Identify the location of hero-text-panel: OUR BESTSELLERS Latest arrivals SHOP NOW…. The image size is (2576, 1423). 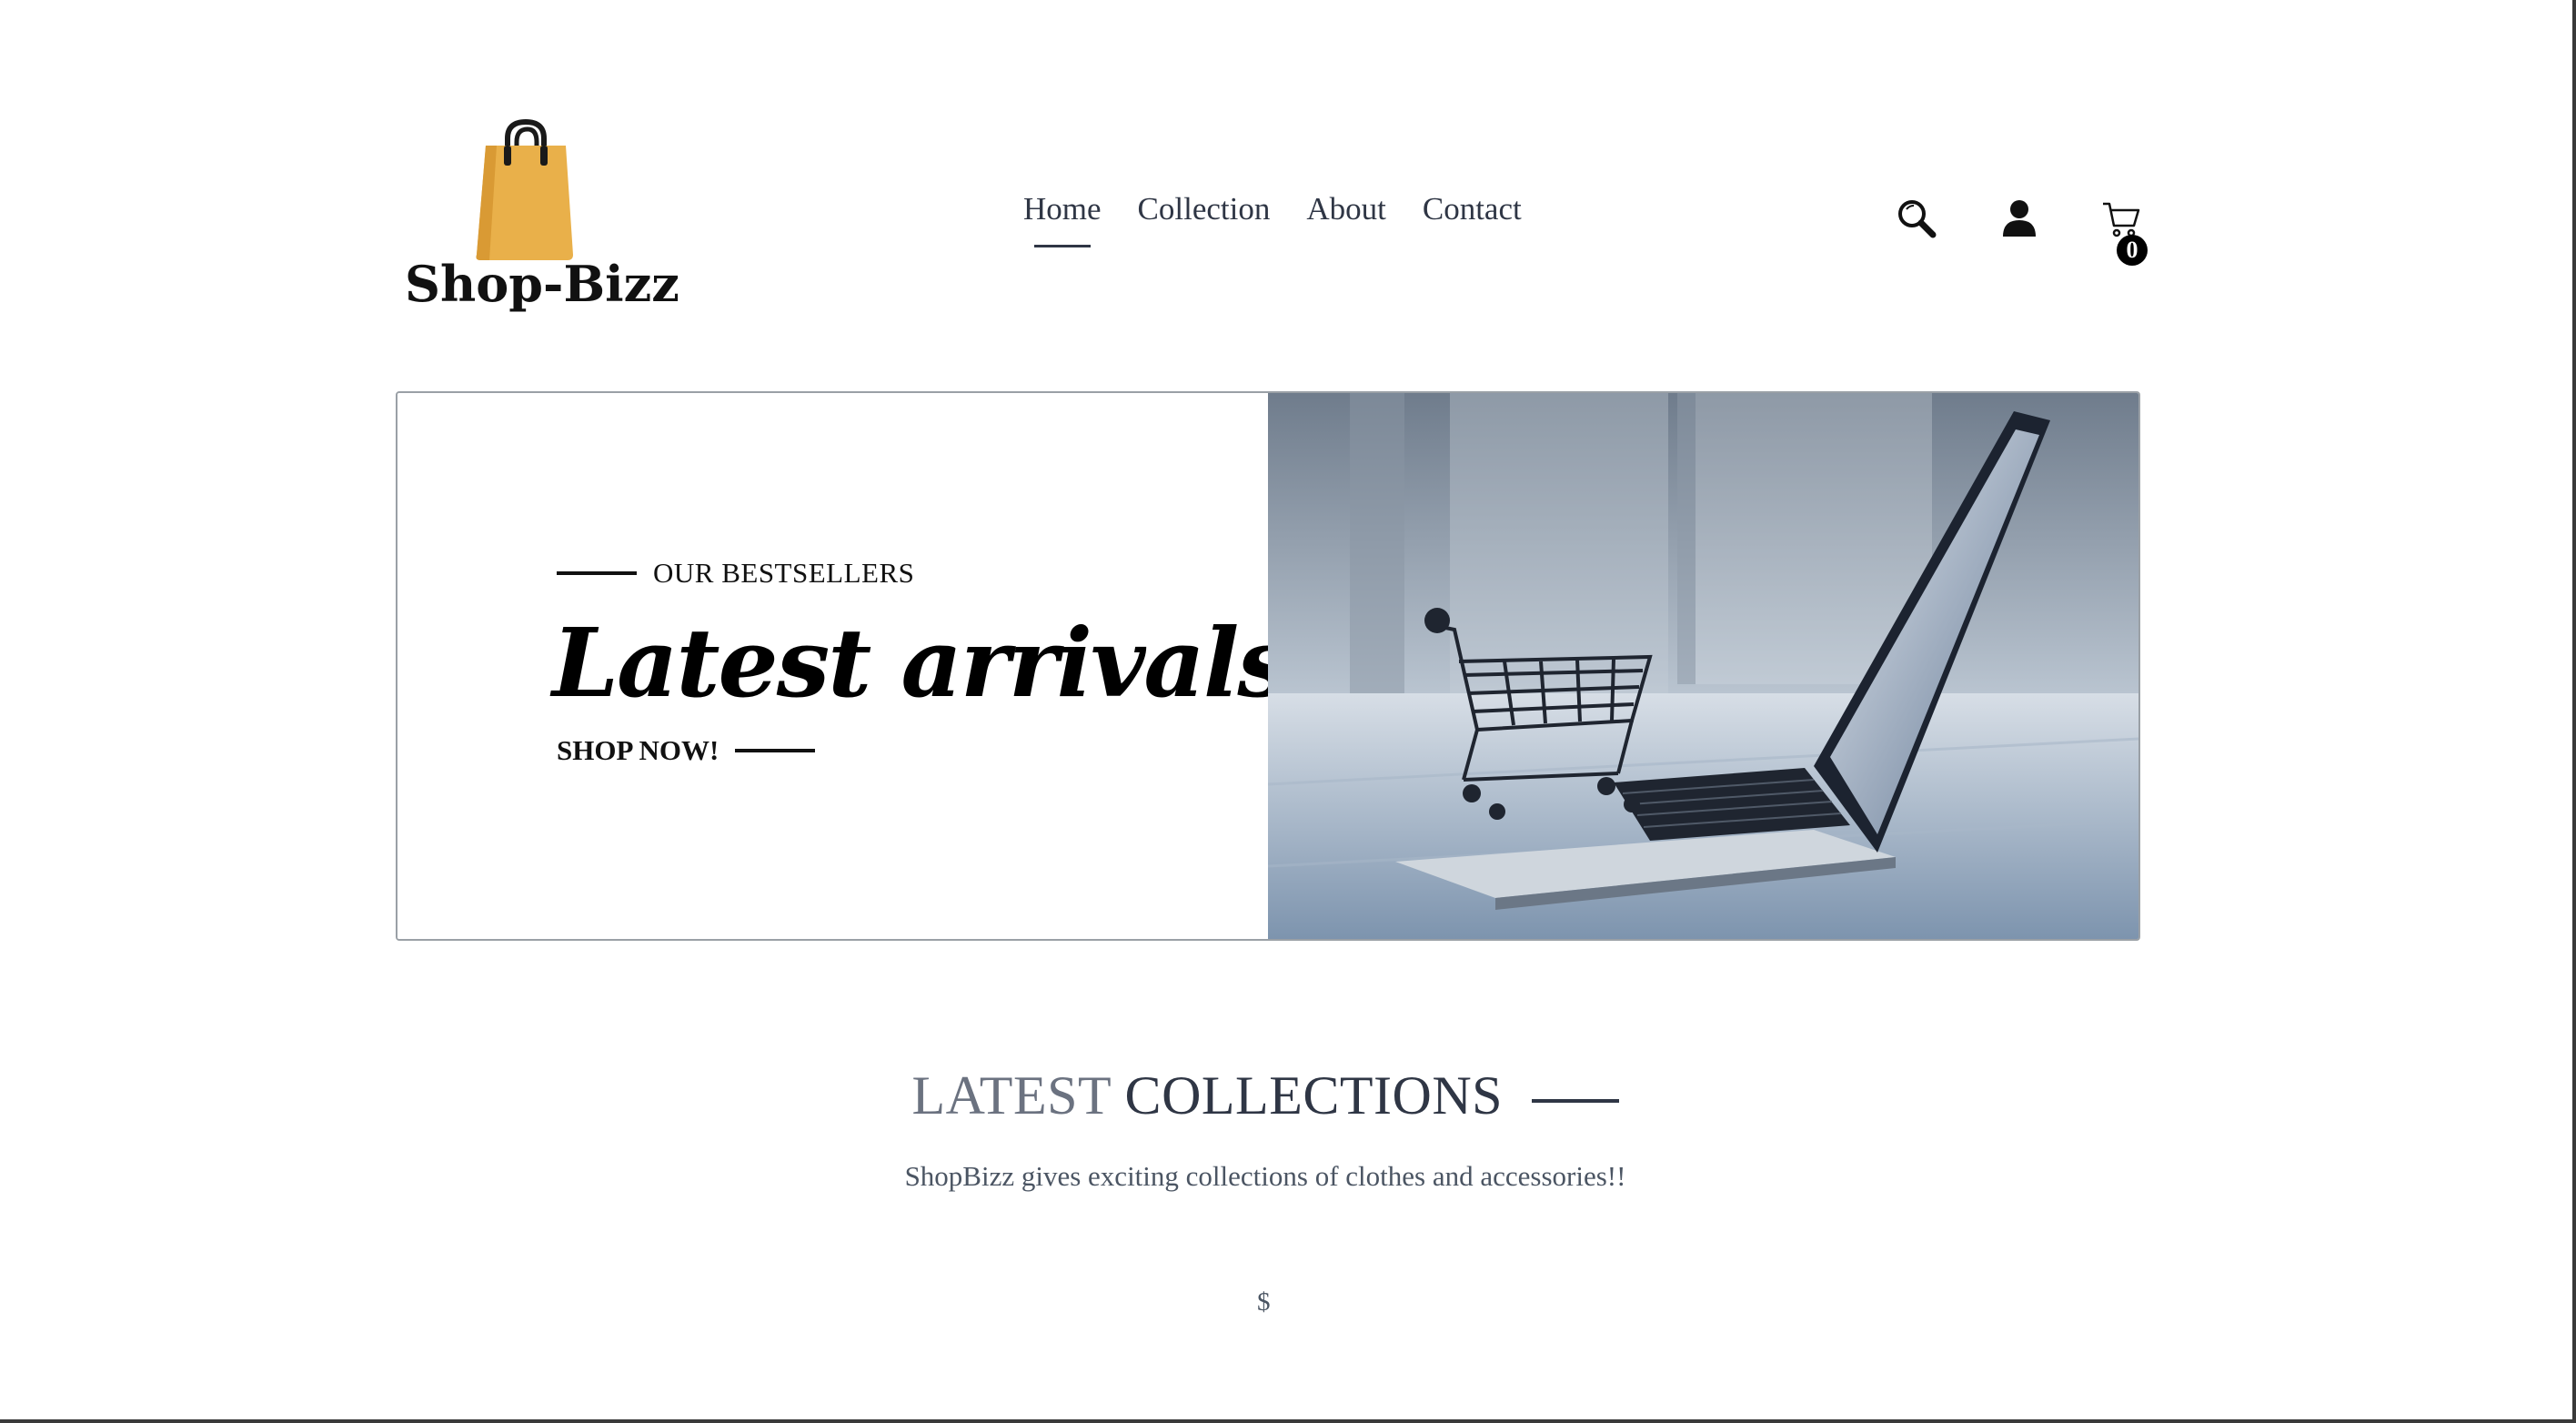
(844, 666).